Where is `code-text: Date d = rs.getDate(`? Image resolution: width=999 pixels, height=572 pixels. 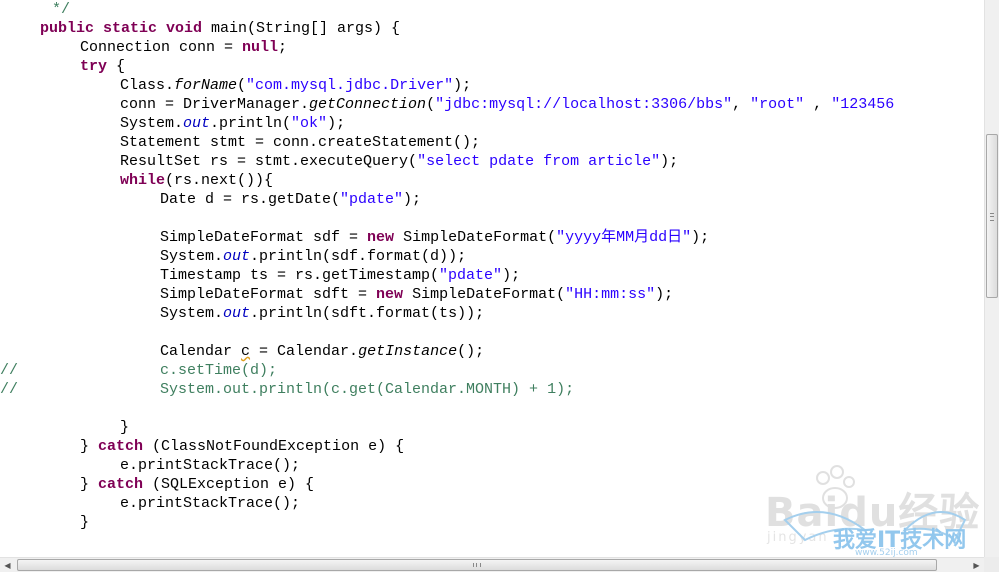
code-text: Date d = rs.getDate( is located at coordinates (250, 199).